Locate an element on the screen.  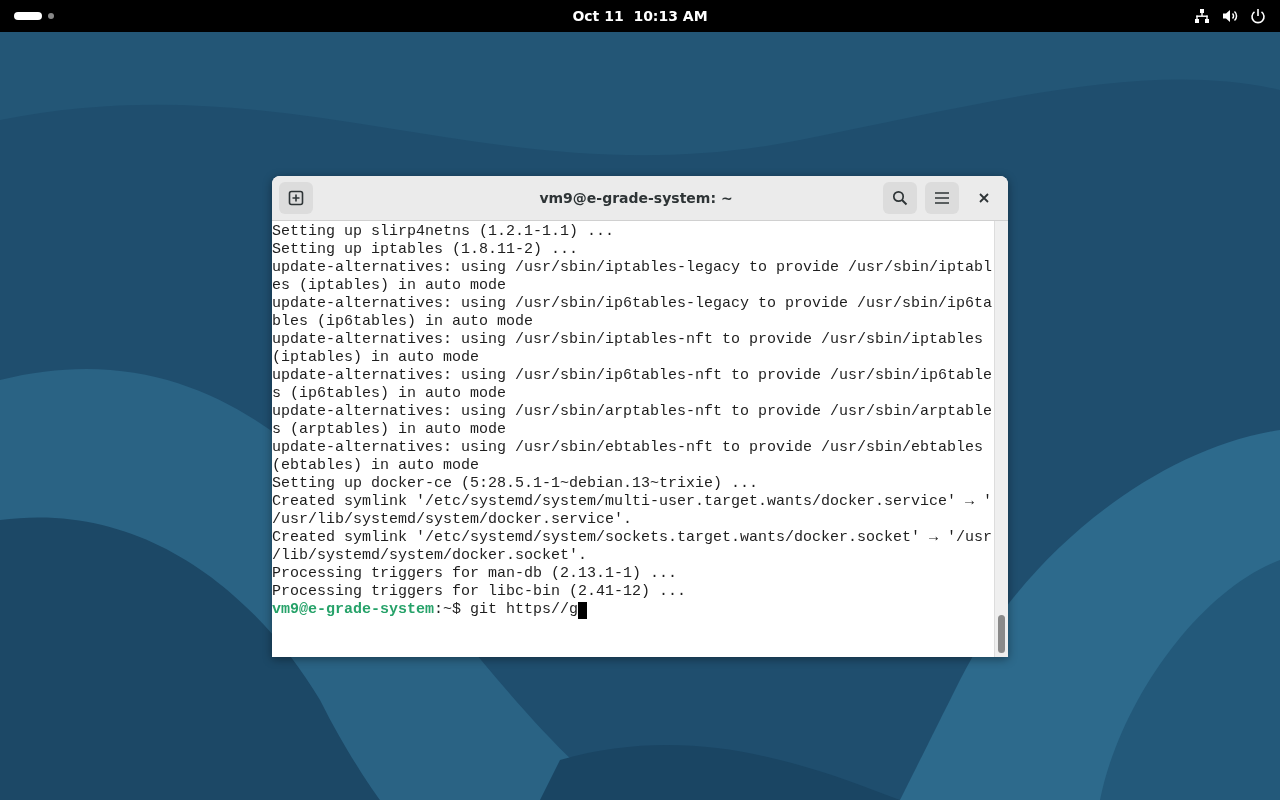
command-text: git https//g is located at coordinates (524, 610).